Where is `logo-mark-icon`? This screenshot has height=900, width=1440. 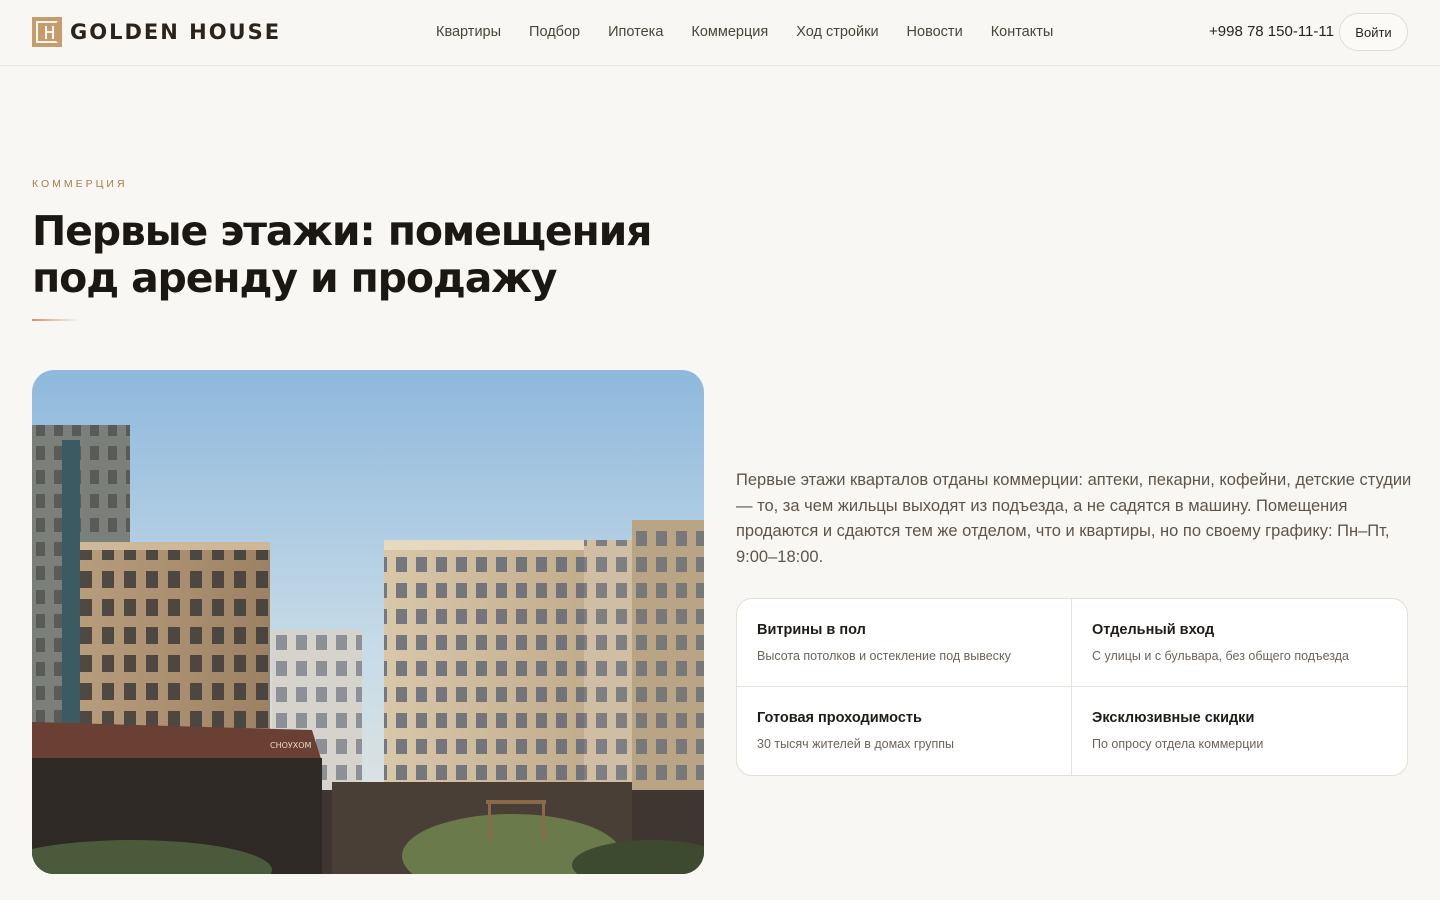 logo-mark-icon is located at coordinates (47, 32).